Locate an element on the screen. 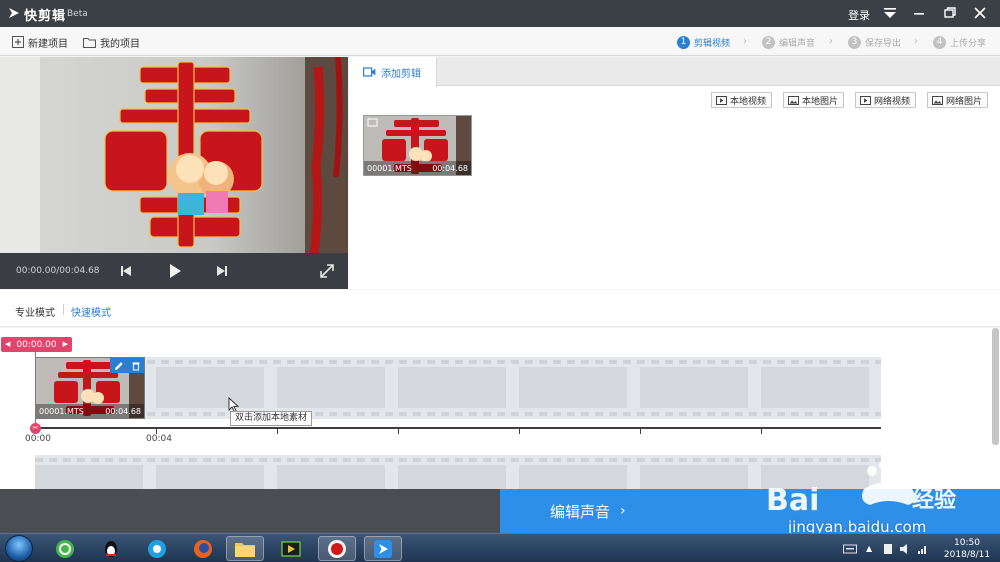  playhead-time-tag: ◀ 00:00.00 ▶ is located at coordinates (36, 344).